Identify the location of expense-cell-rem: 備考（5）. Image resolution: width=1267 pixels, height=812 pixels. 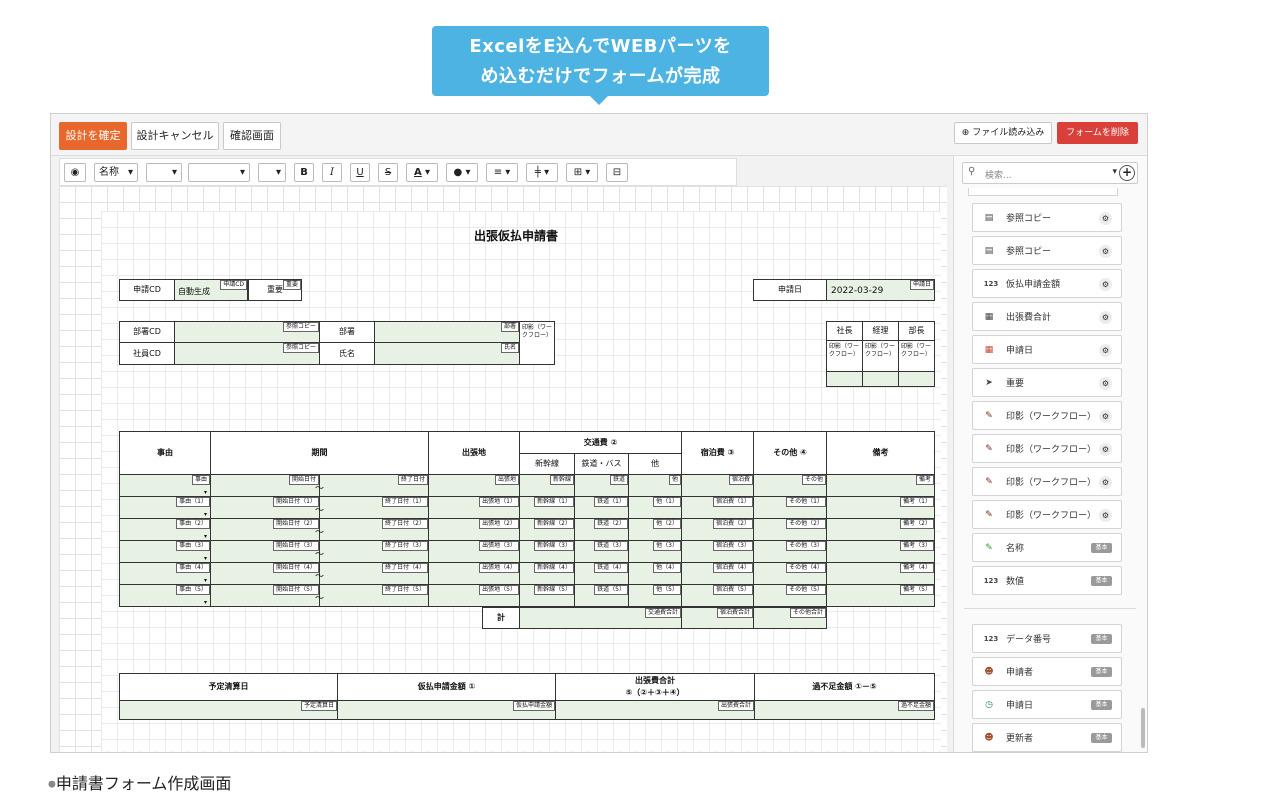
(880, 595).